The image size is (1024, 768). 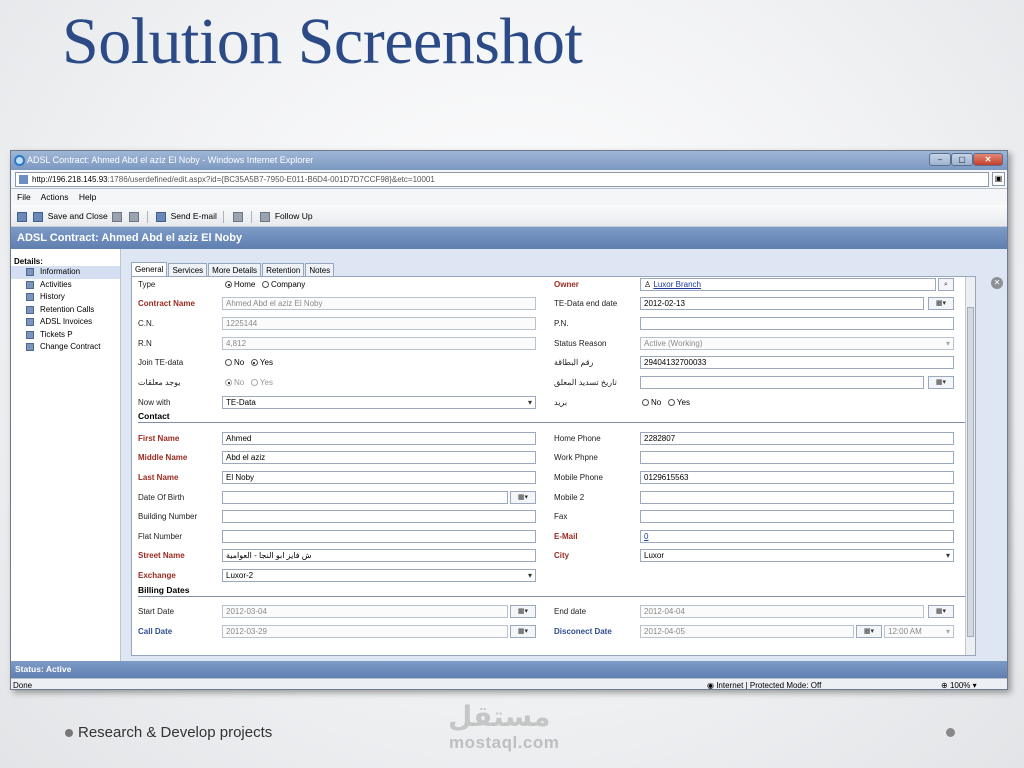 I want to click on last-name-field: El Noby, so click(x=379, y=477).